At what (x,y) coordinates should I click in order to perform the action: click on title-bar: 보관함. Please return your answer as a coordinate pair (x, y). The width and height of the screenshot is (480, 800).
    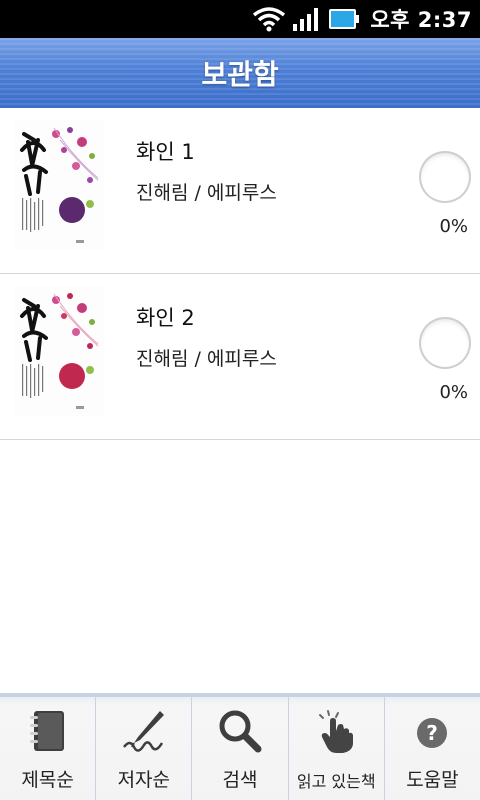
    Looking at the image, I should click on (240, 73).